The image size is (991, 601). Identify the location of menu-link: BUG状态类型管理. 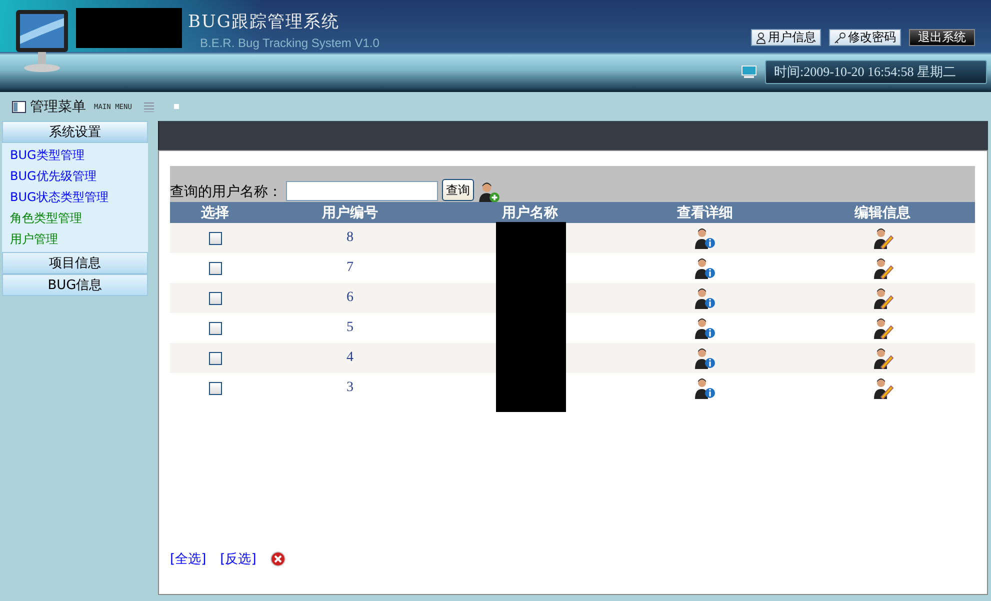
(75, 197).